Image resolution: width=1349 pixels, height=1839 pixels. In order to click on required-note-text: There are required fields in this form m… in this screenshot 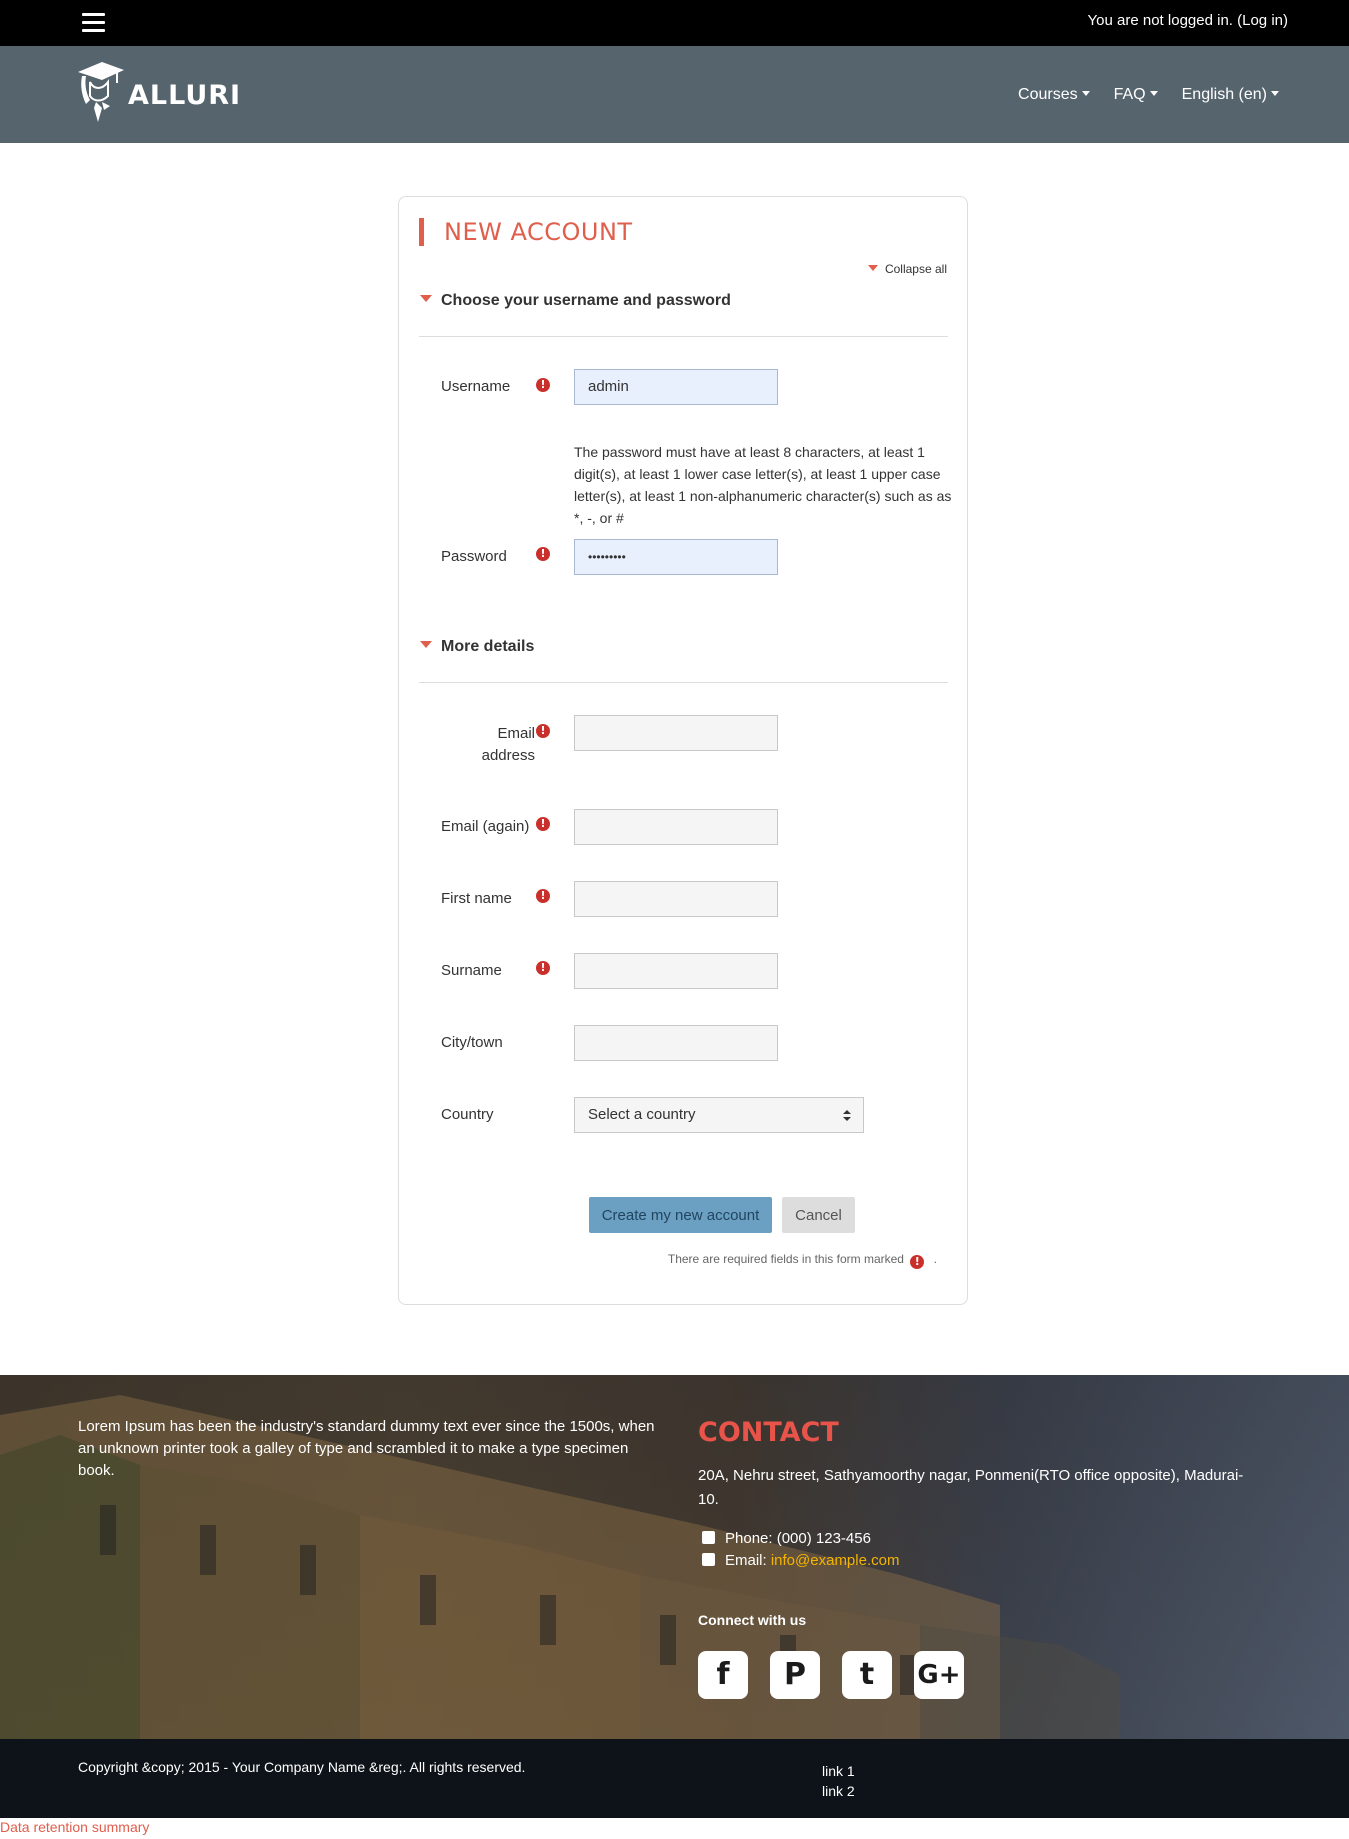, I will do `click(785, 1259)`.